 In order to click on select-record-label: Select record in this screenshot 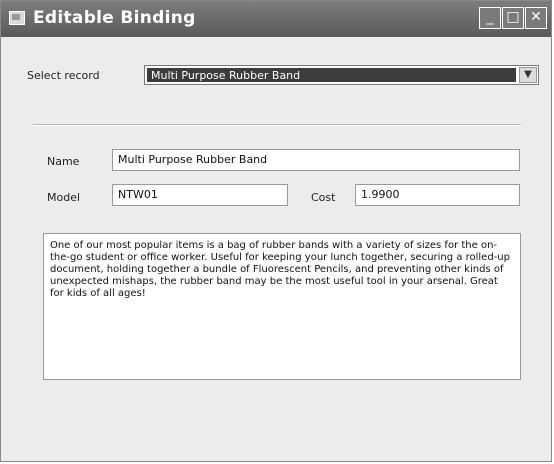, I will do `click(63, 75)`.